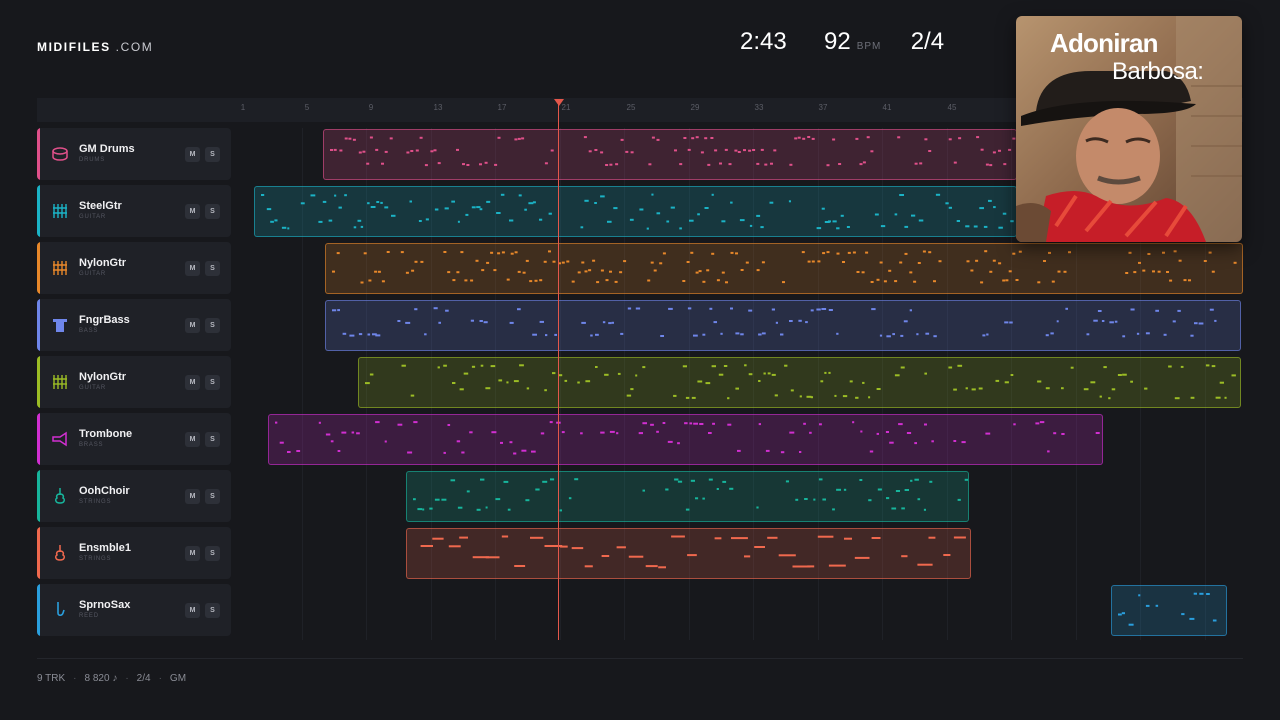  What do you see at coordinates (887, 107) in the screenshot?
I see `ruler-tick: 41` at bounding box center [887, 107].